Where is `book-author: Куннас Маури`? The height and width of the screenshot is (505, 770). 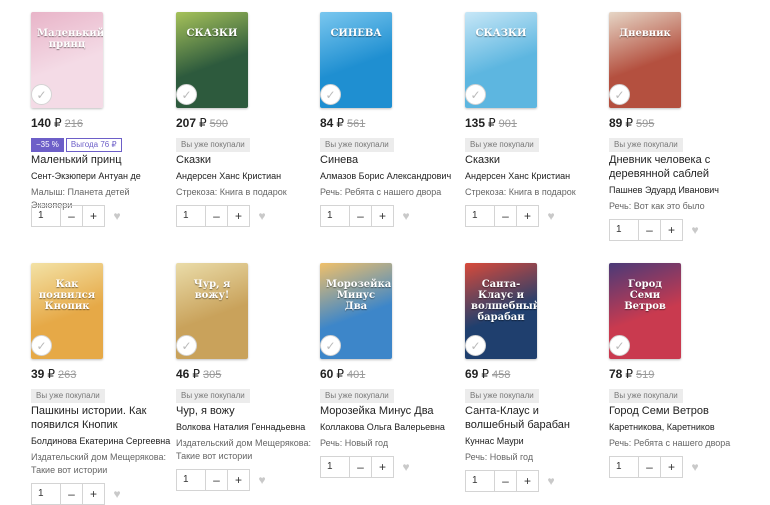 book-author: Куннас Маури is located at coordinates (535, 441).